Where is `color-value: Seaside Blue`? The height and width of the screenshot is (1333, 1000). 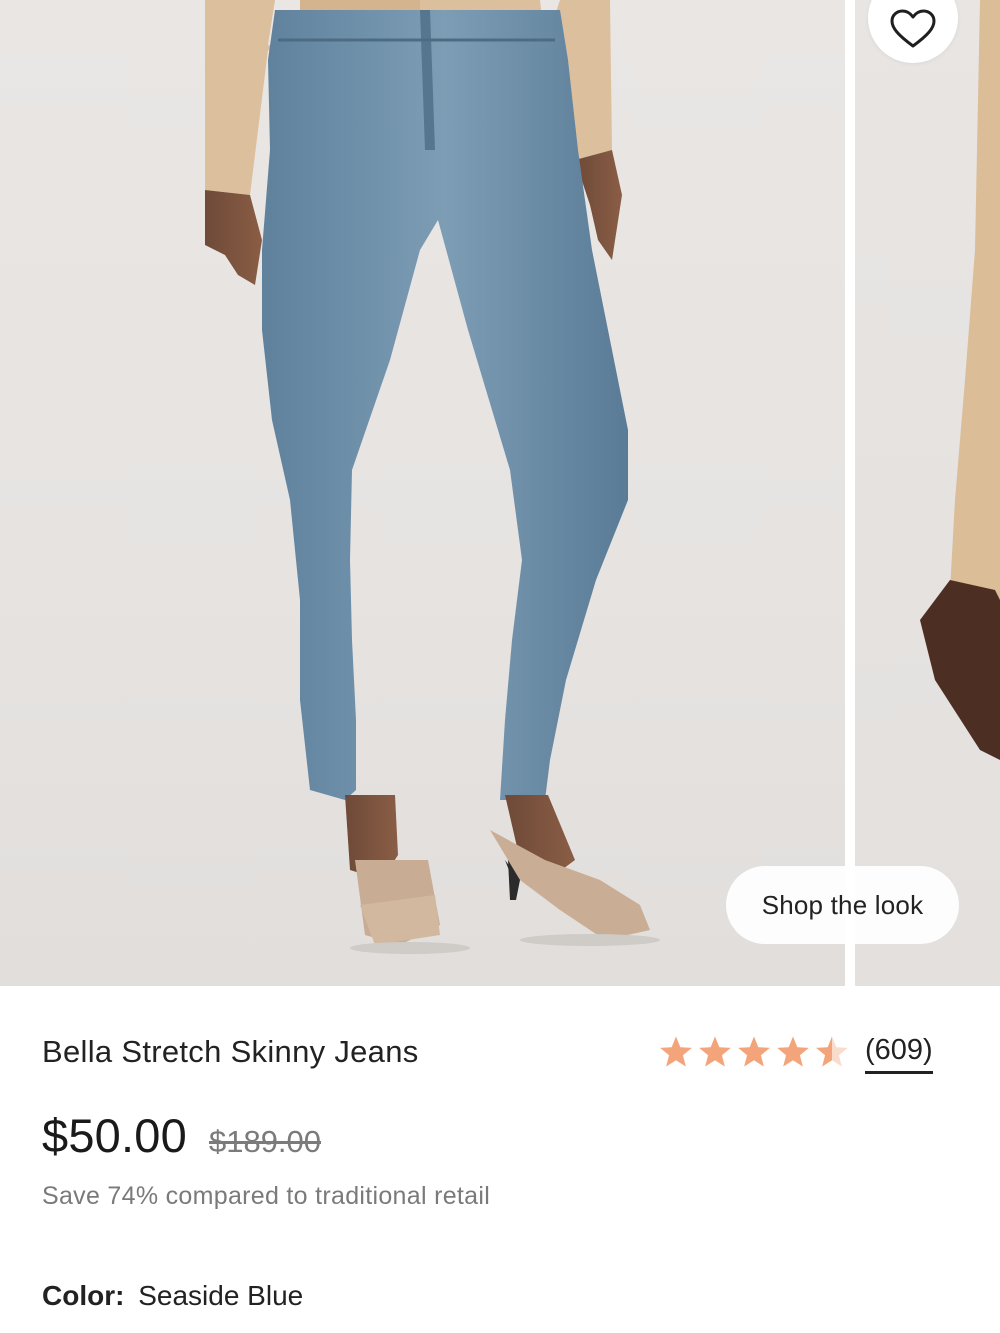 color-value: Seaside Blue is located at coordinates (221, 1295).